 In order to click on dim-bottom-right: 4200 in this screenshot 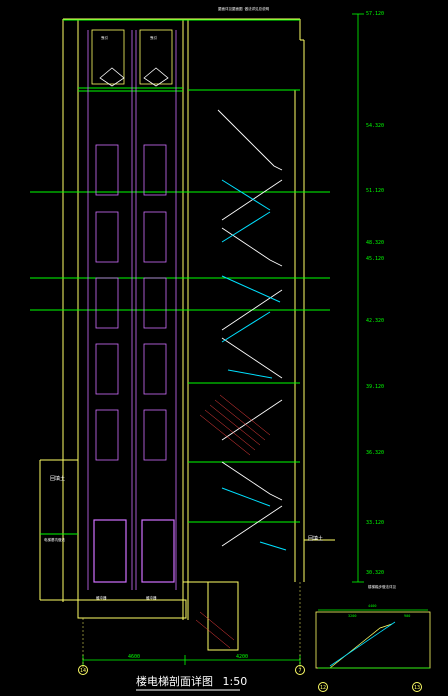, I will do `click(242, 657)`.